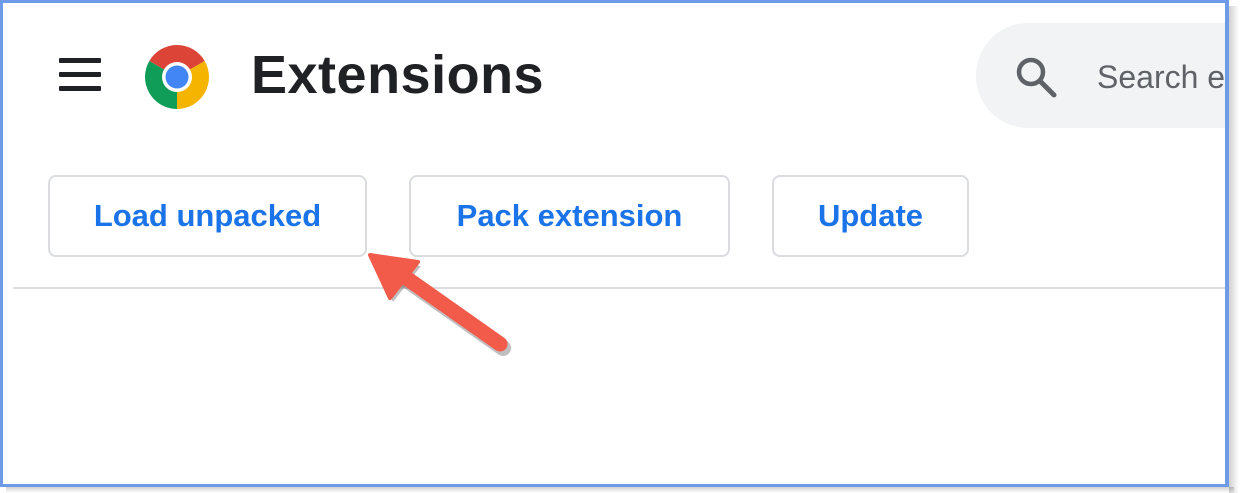  Describe the element at coordinates (1036, 77) in the screenshot. I see `search-icon` at that location.